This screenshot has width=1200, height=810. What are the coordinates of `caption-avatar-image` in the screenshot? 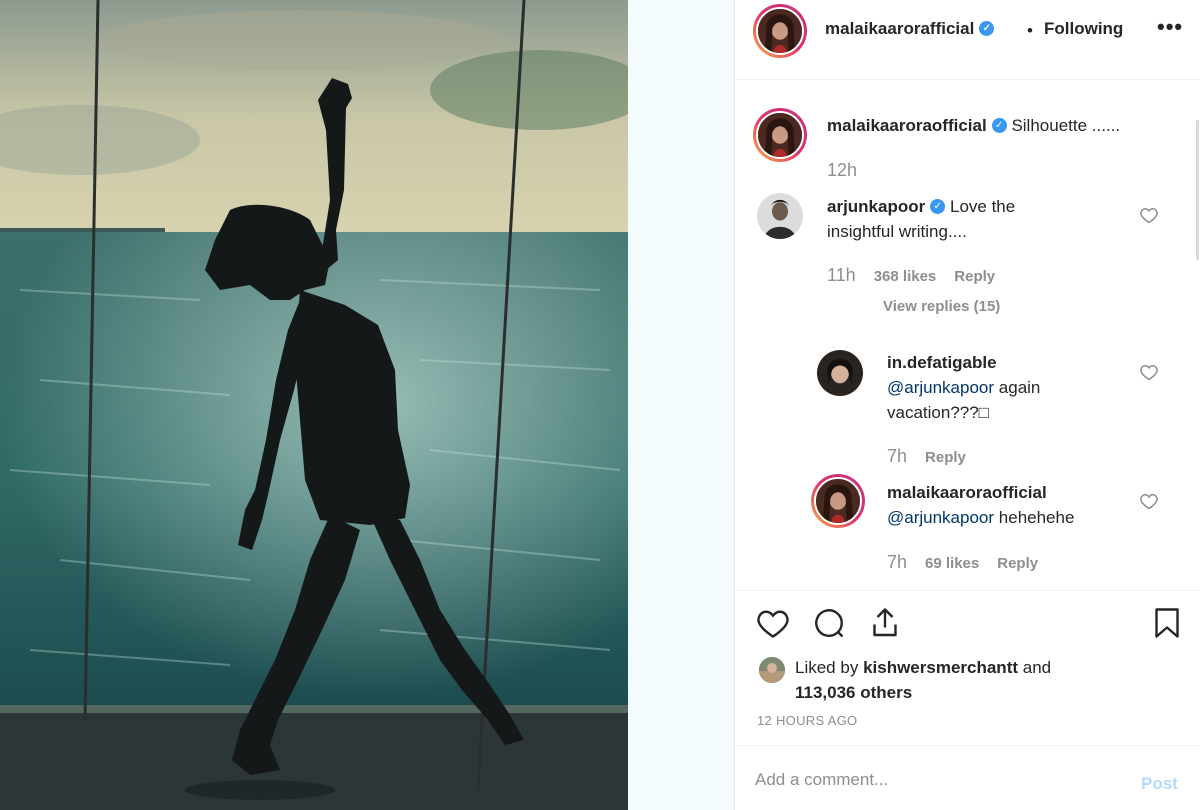 It's located at (780, 135).